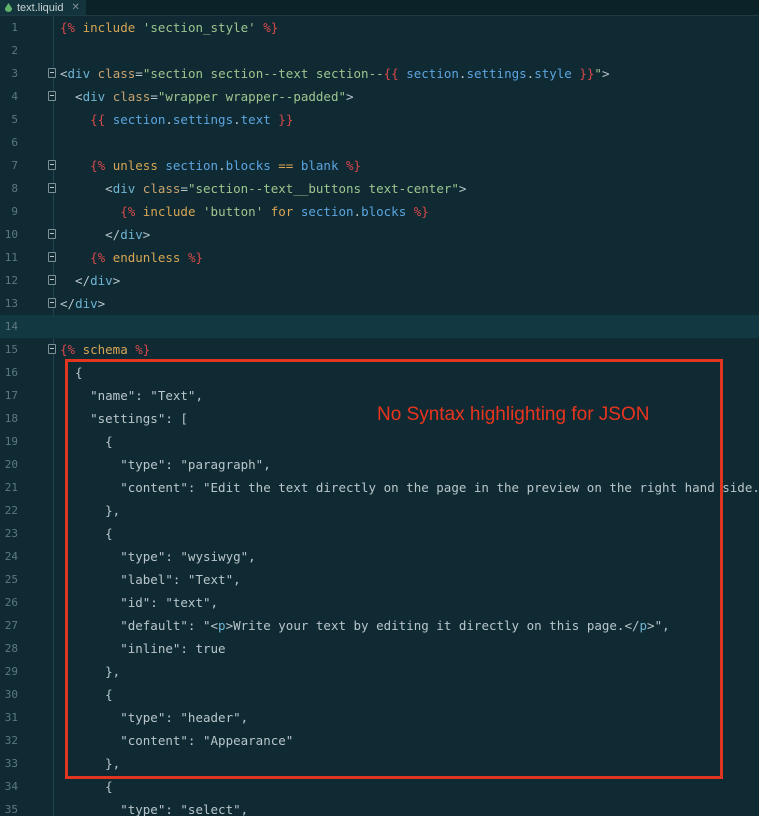 This screenshot has width=759, height=816. I want to click on code-token: }}, so click(286, 119).